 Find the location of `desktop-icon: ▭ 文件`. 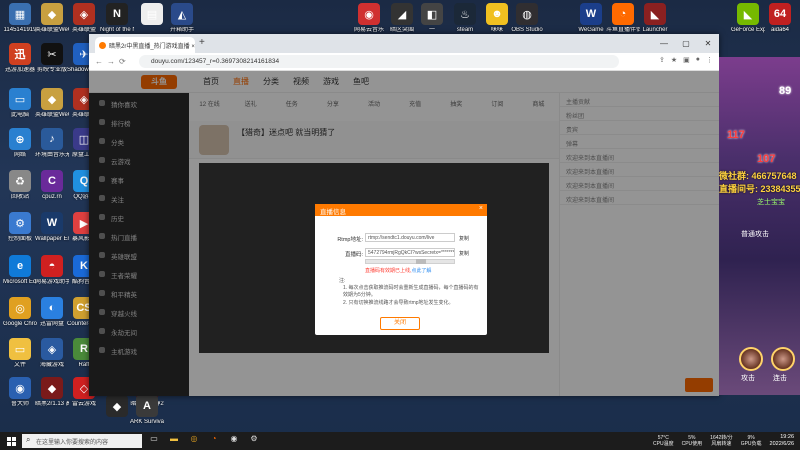

desktop-icon: ▭ 文件 is located at coordinates (20, 353).